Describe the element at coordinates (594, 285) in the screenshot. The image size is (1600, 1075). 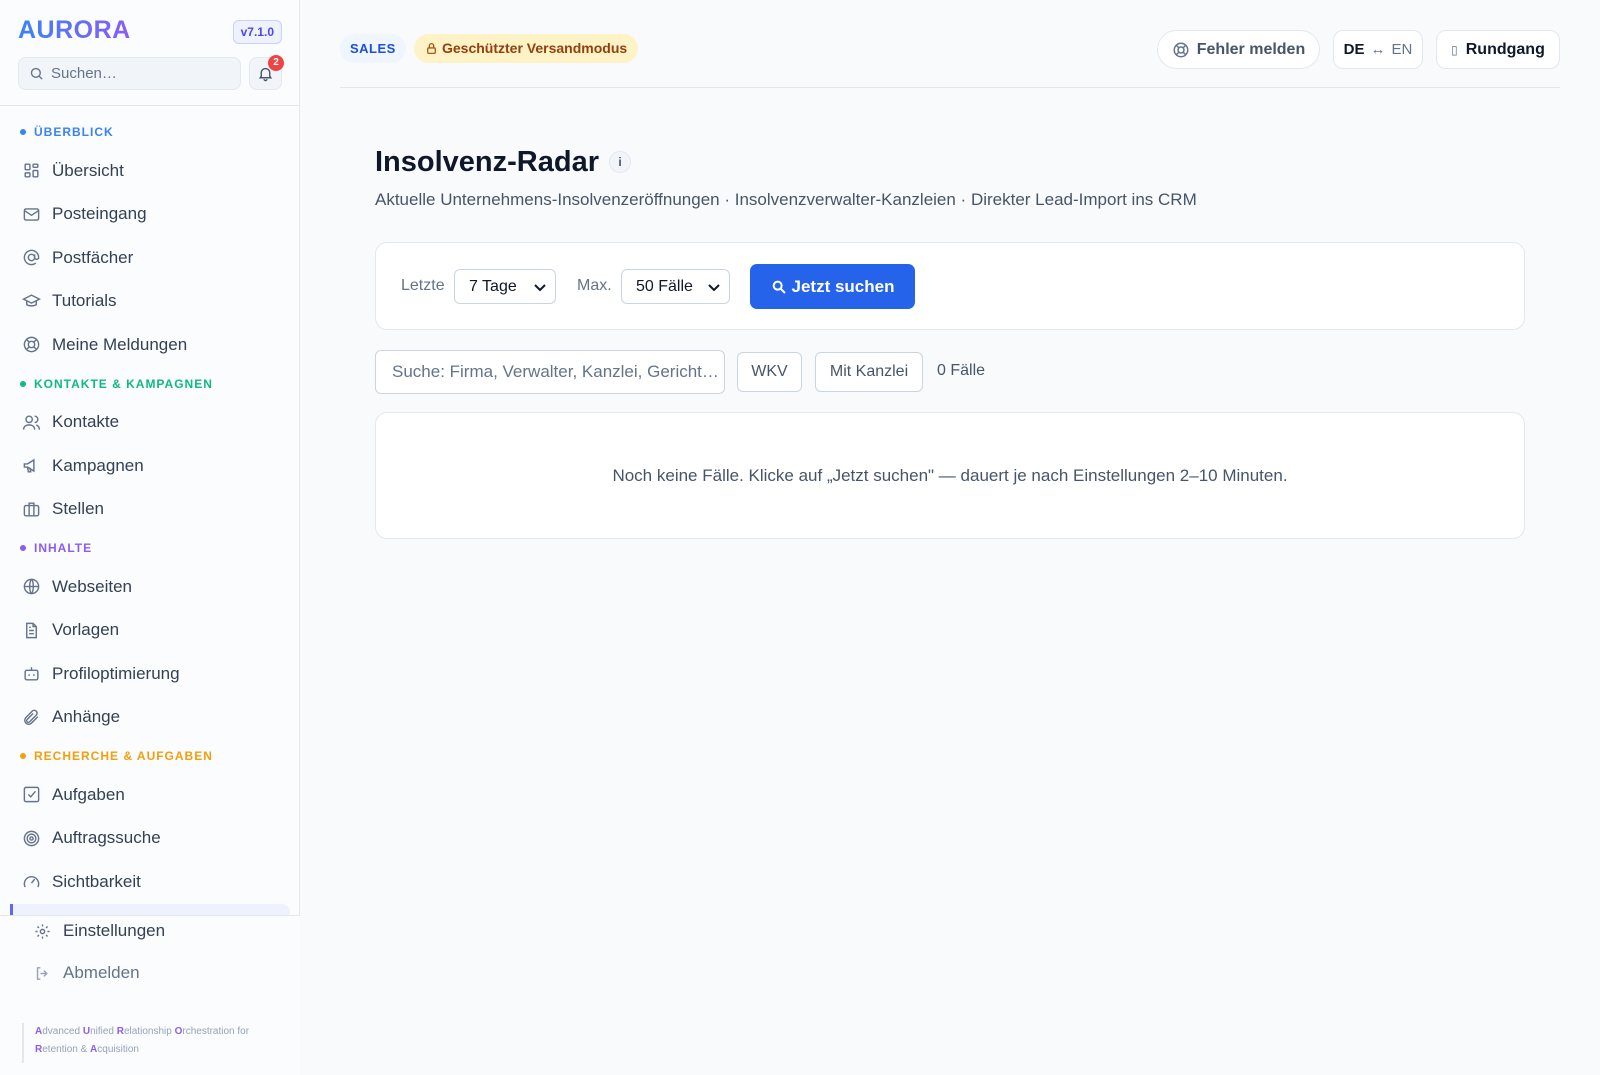
I see `max-label: Max.` at that location.